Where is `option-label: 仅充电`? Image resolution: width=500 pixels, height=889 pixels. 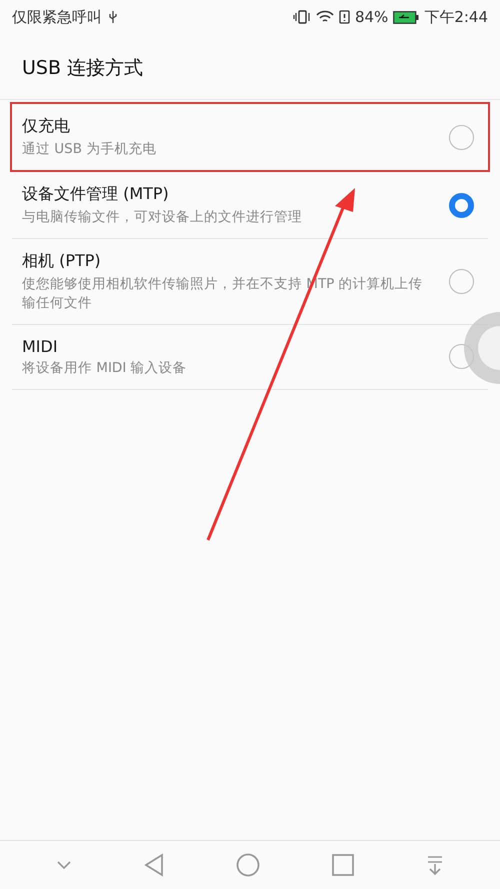 option-label: 仅充电 is located at coordinates (46, 126).